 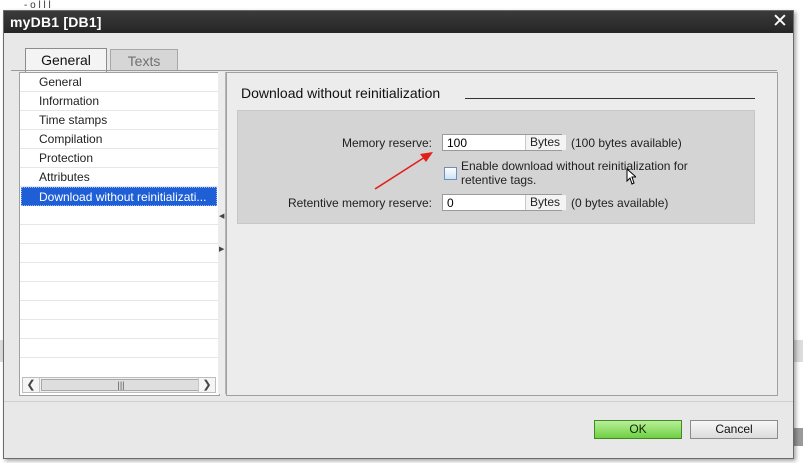 I want to click on scrollbar-thumb: |||, so click(x=121, y=385).